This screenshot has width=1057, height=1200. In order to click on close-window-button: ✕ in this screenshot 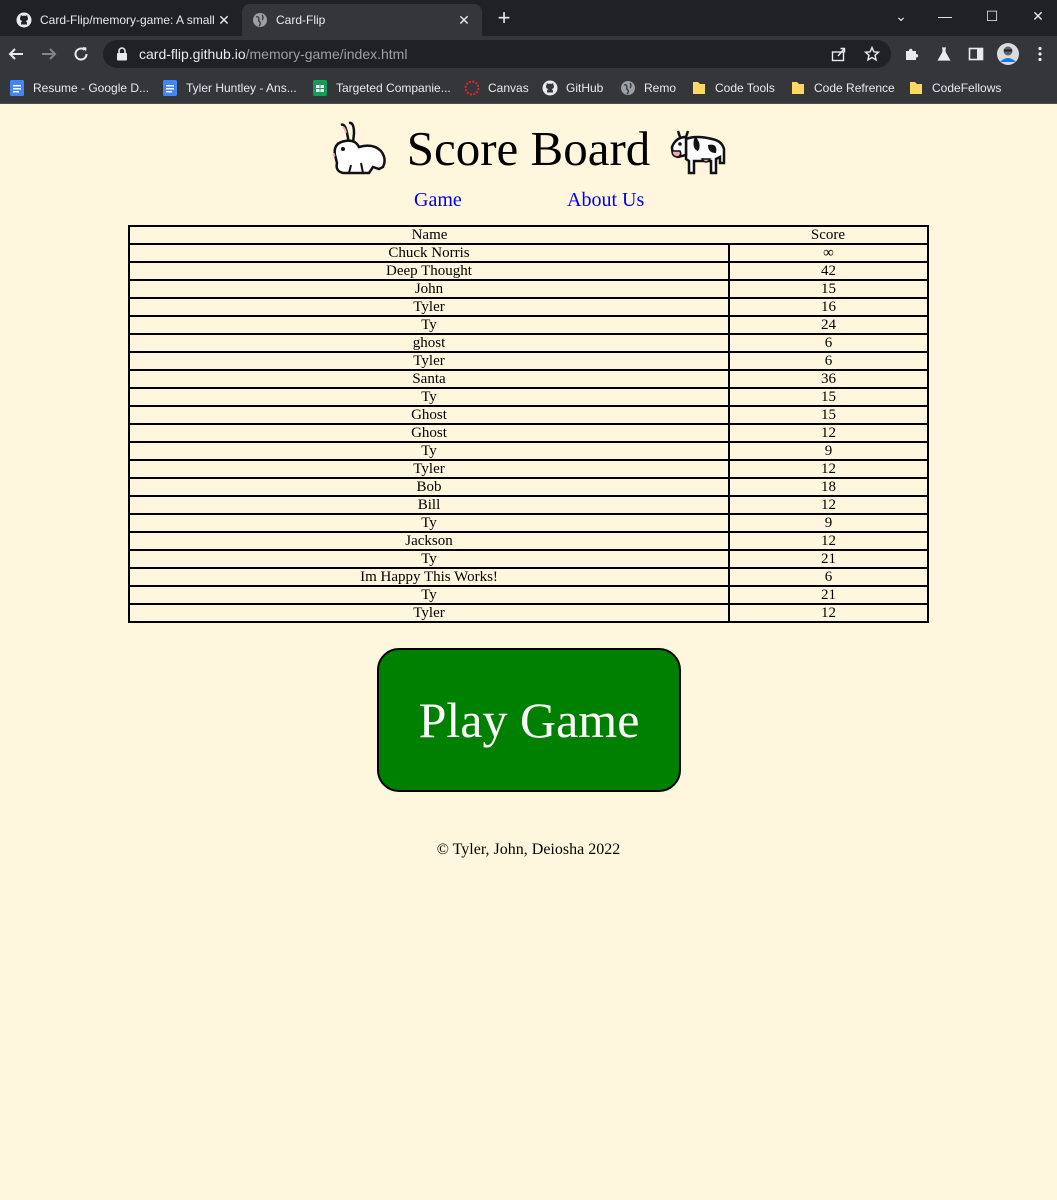, I will do `click(1036, 16)`.